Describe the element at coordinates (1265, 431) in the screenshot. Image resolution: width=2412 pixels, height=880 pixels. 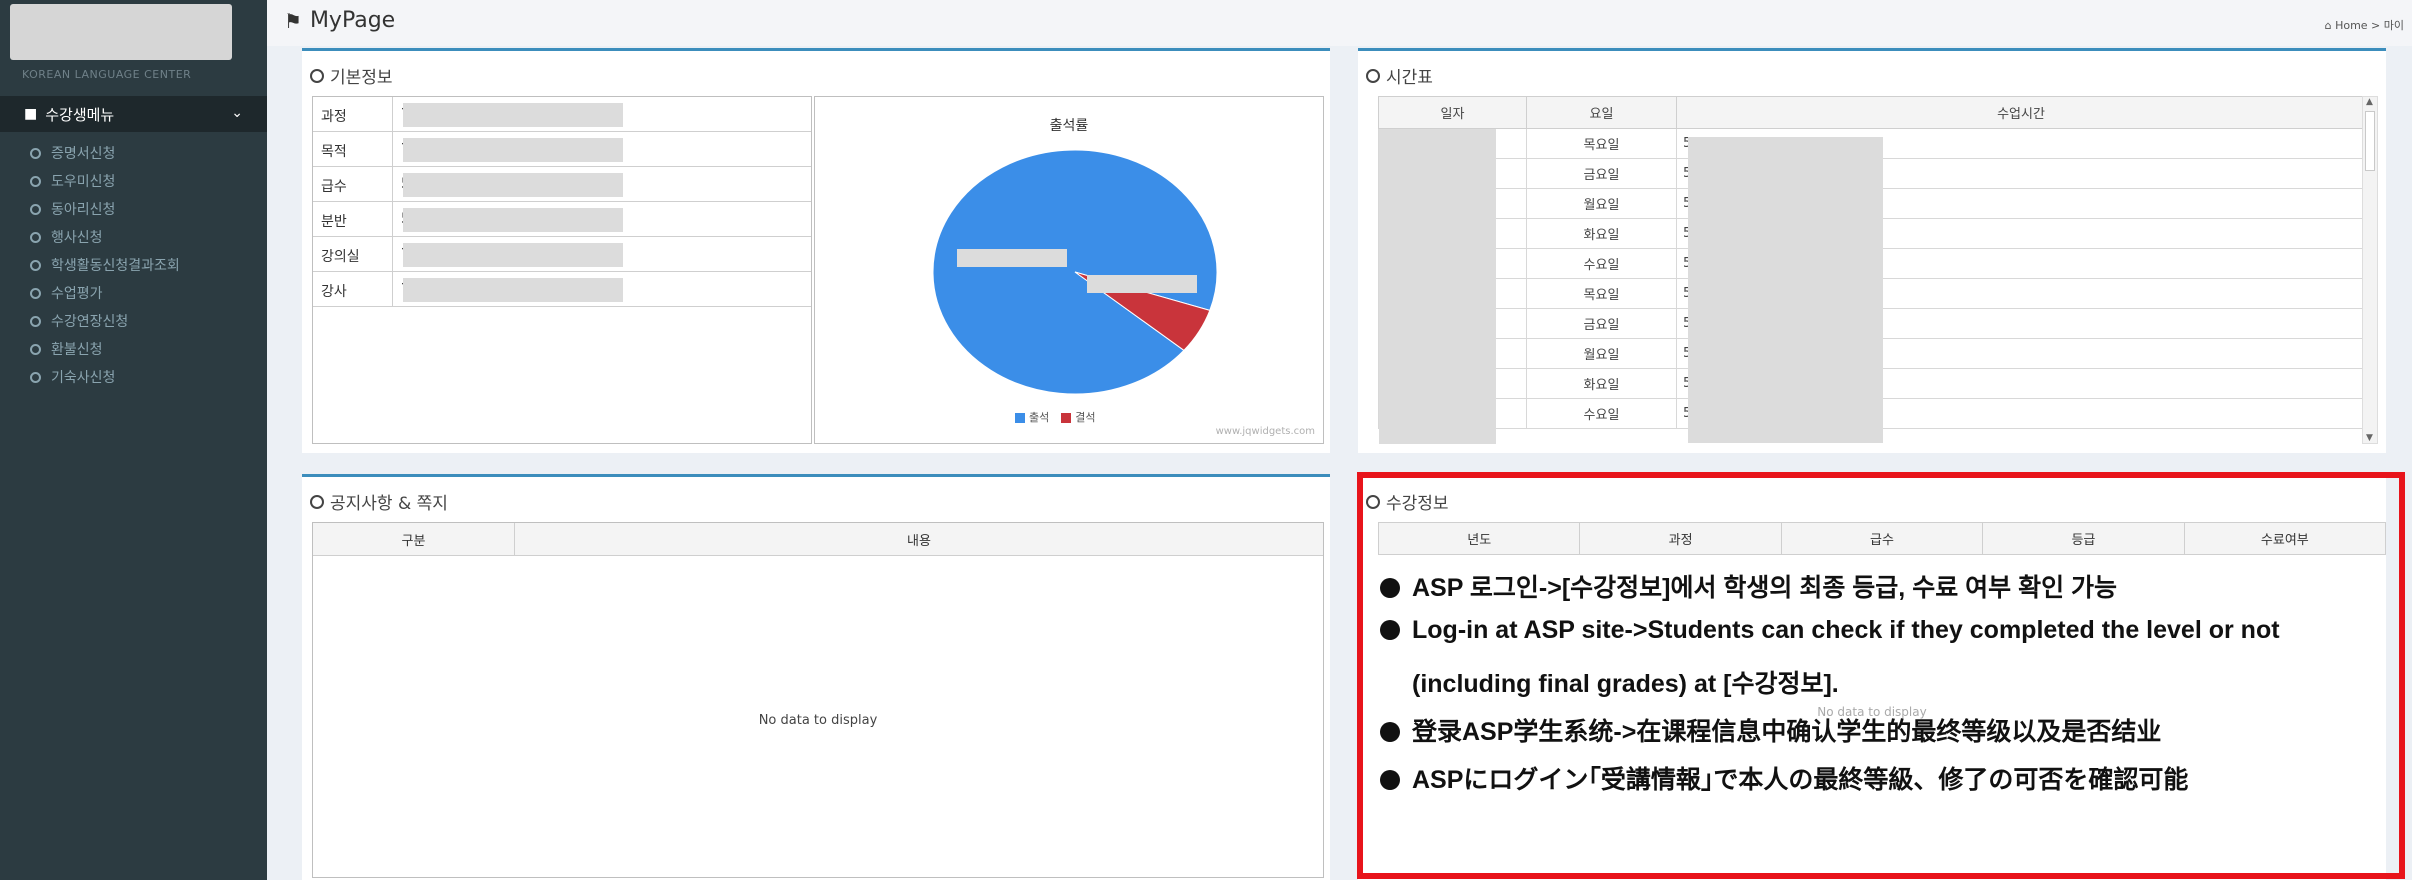
I see `chart-watermark: www.jqwidgets.com` at that location.